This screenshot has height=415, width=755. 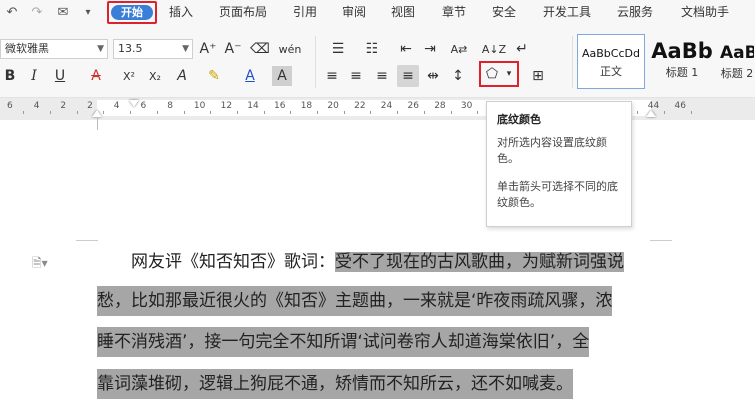 What do you see at coordinates (454, 12) in the screenshot?
I see `tab-chapter: 章节` at bounding box center [454, 12].